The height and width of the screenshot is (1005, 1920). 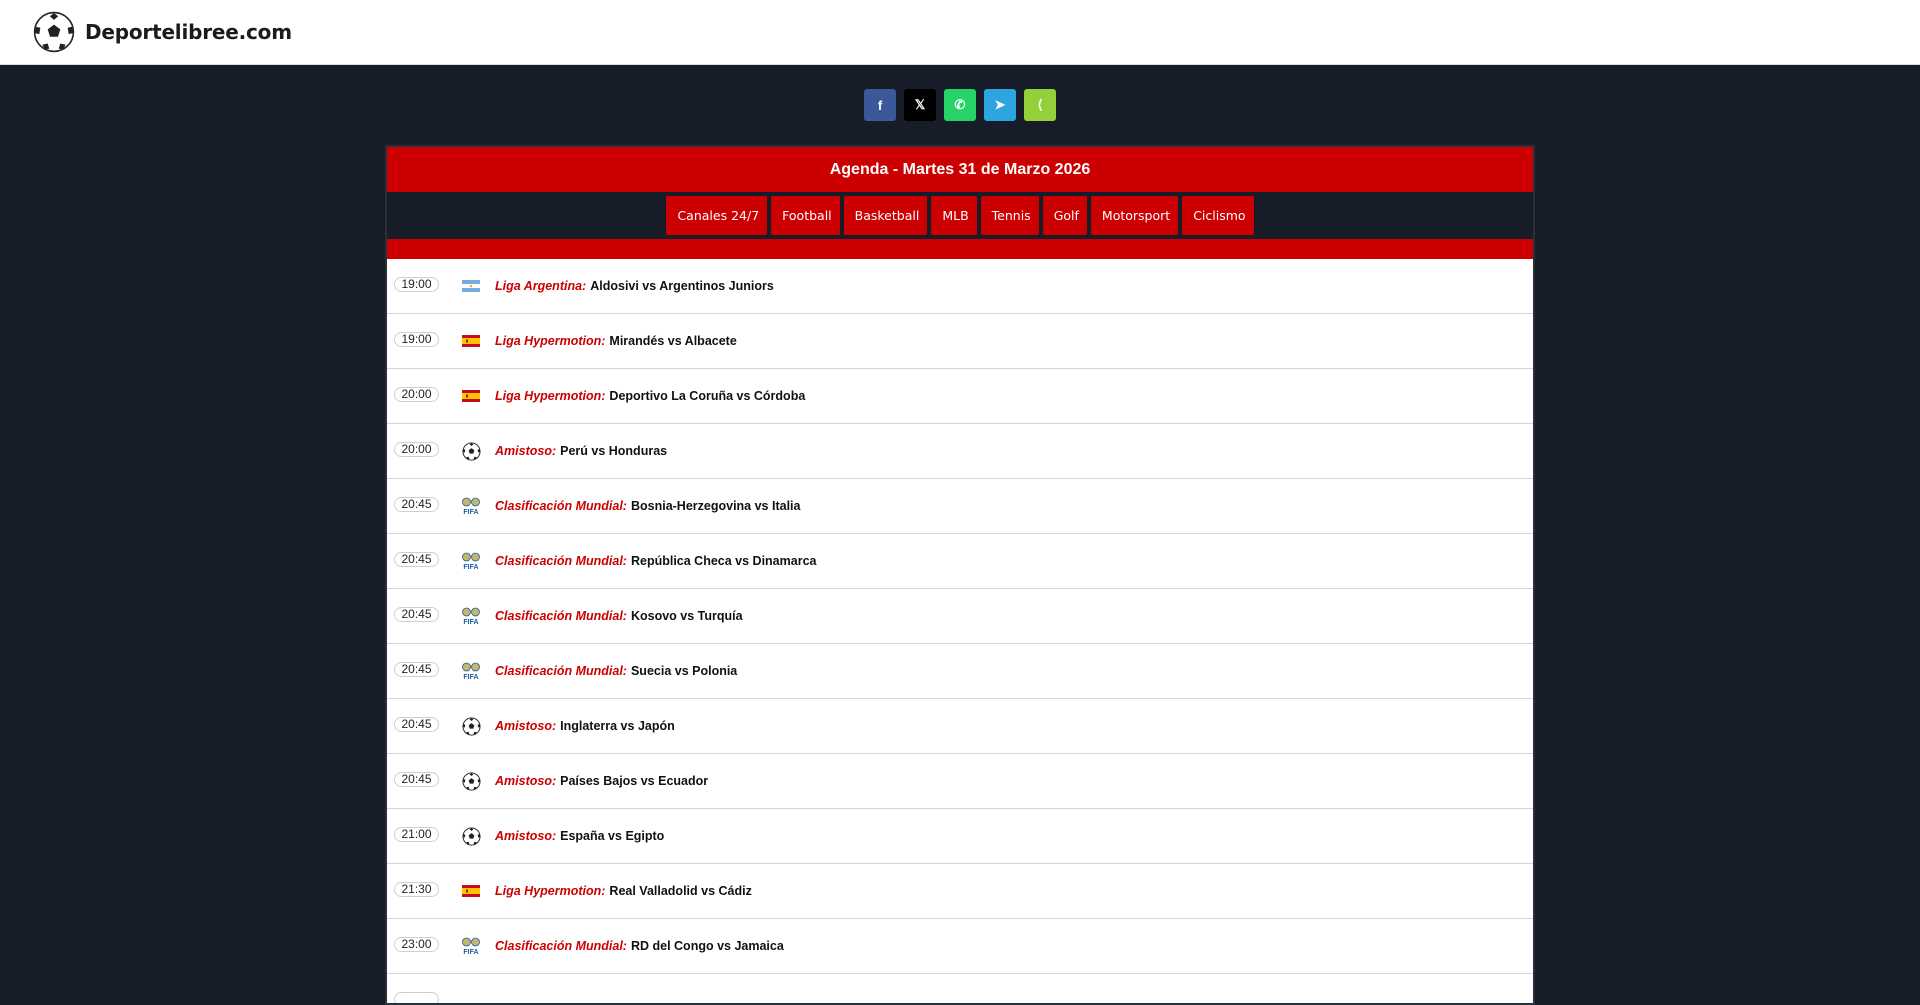 I want to click on event-title: Amistoso: Inglaterra vs Japón, so click(x=585, y=726).